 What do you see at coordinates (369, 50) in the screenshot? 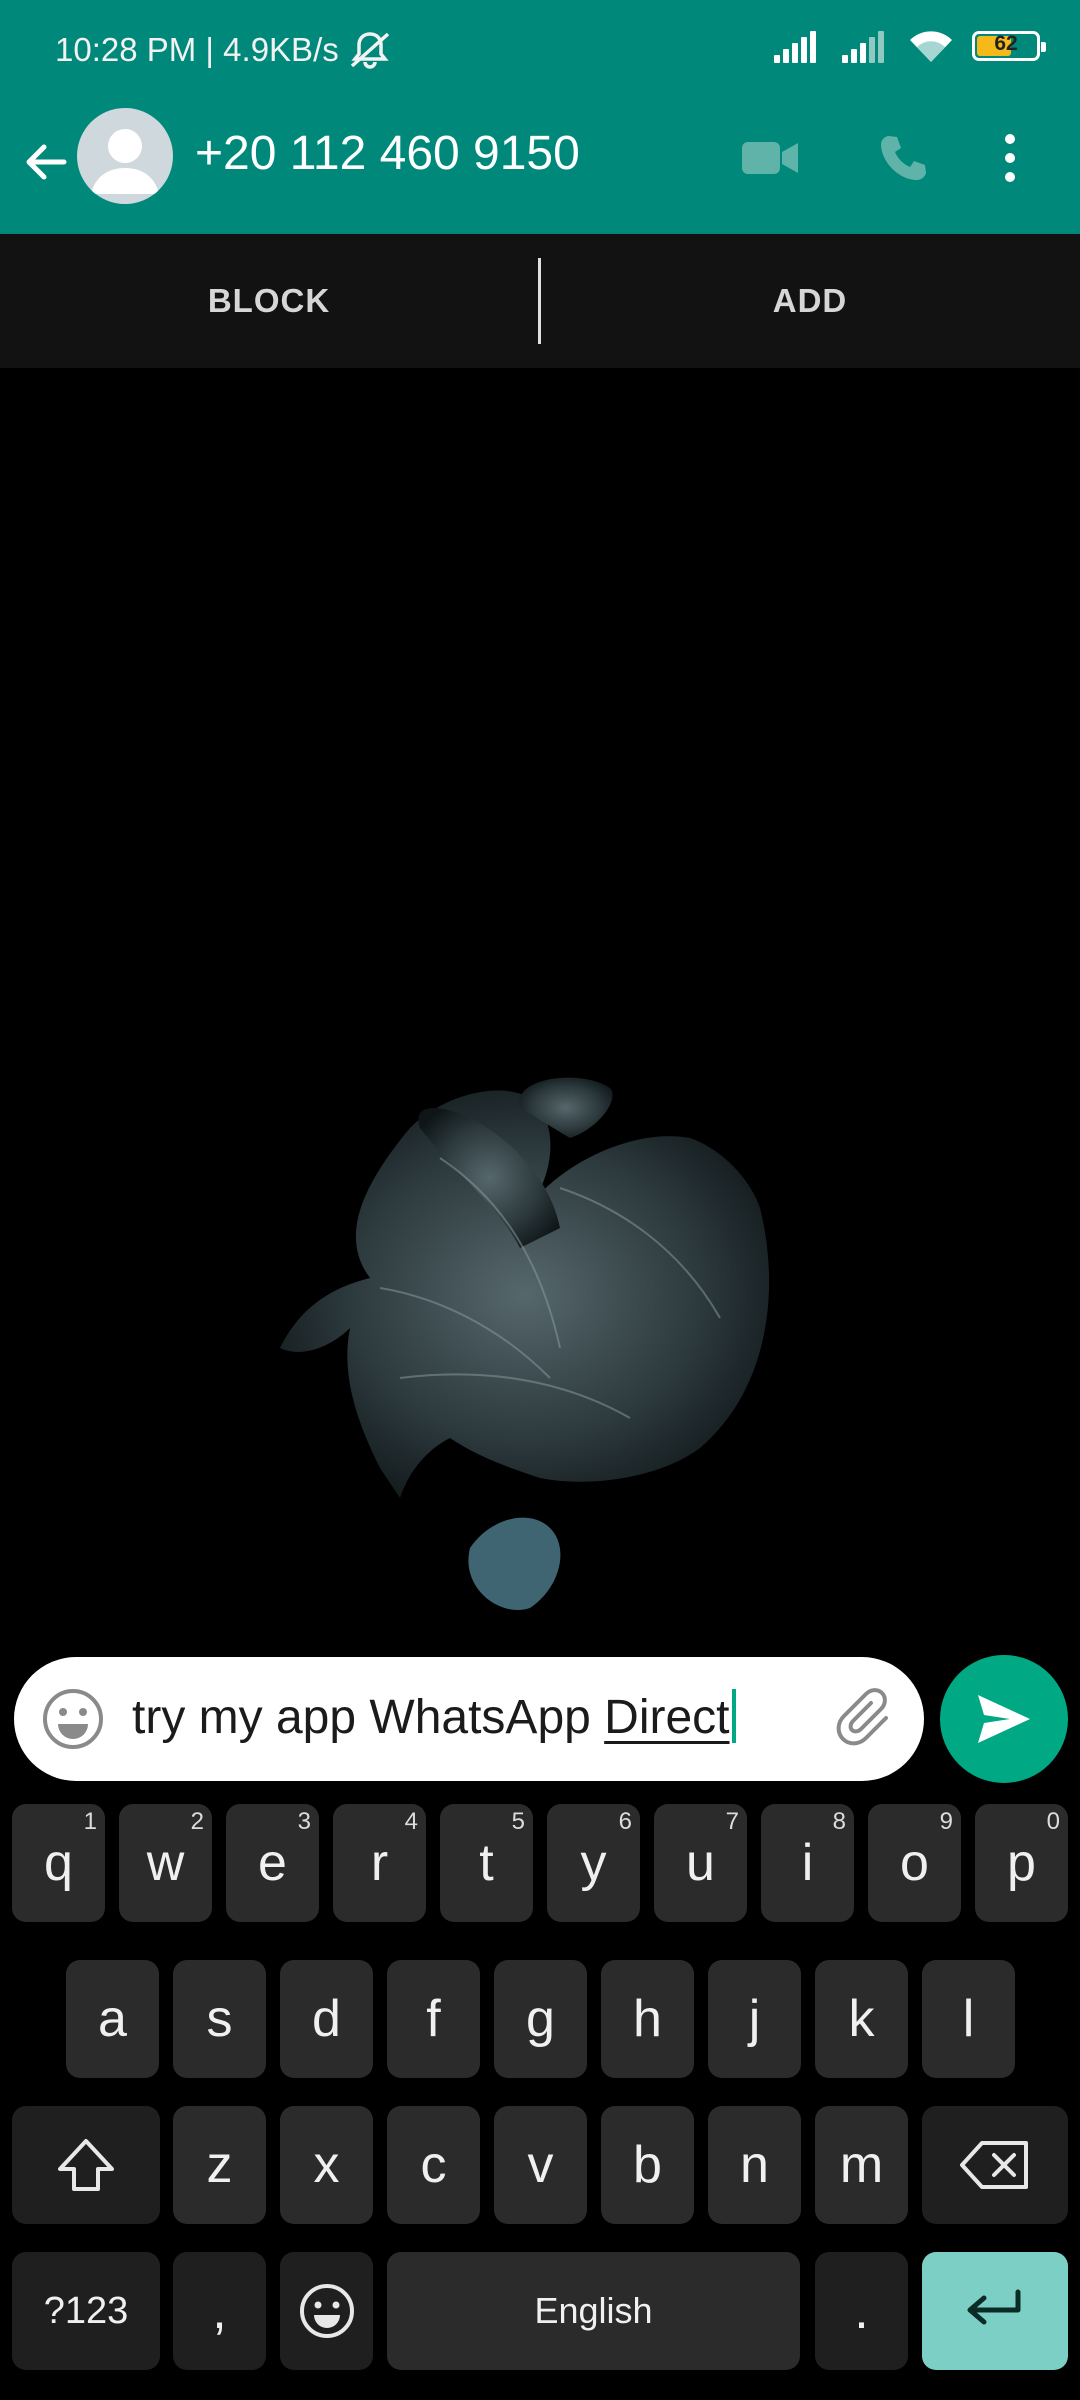
I see `mute-icon` at bounding box center [369, 50].